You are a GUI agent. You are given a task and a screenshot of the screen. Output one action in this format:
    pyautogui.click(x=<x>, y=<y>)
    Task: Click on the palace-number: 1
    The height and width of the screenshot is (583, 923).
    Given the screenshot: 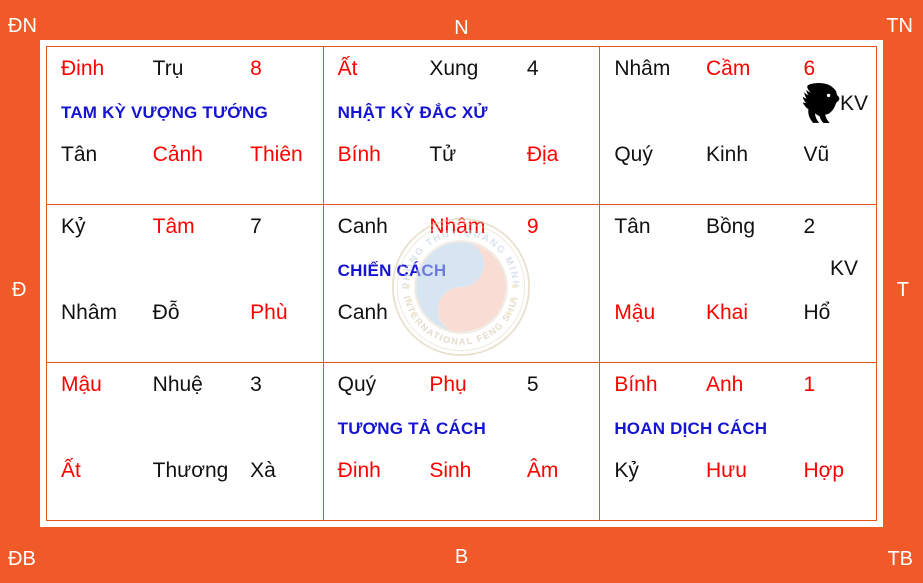 What is the action you would take?
    pyautogui.click(x=809, y=384)
    